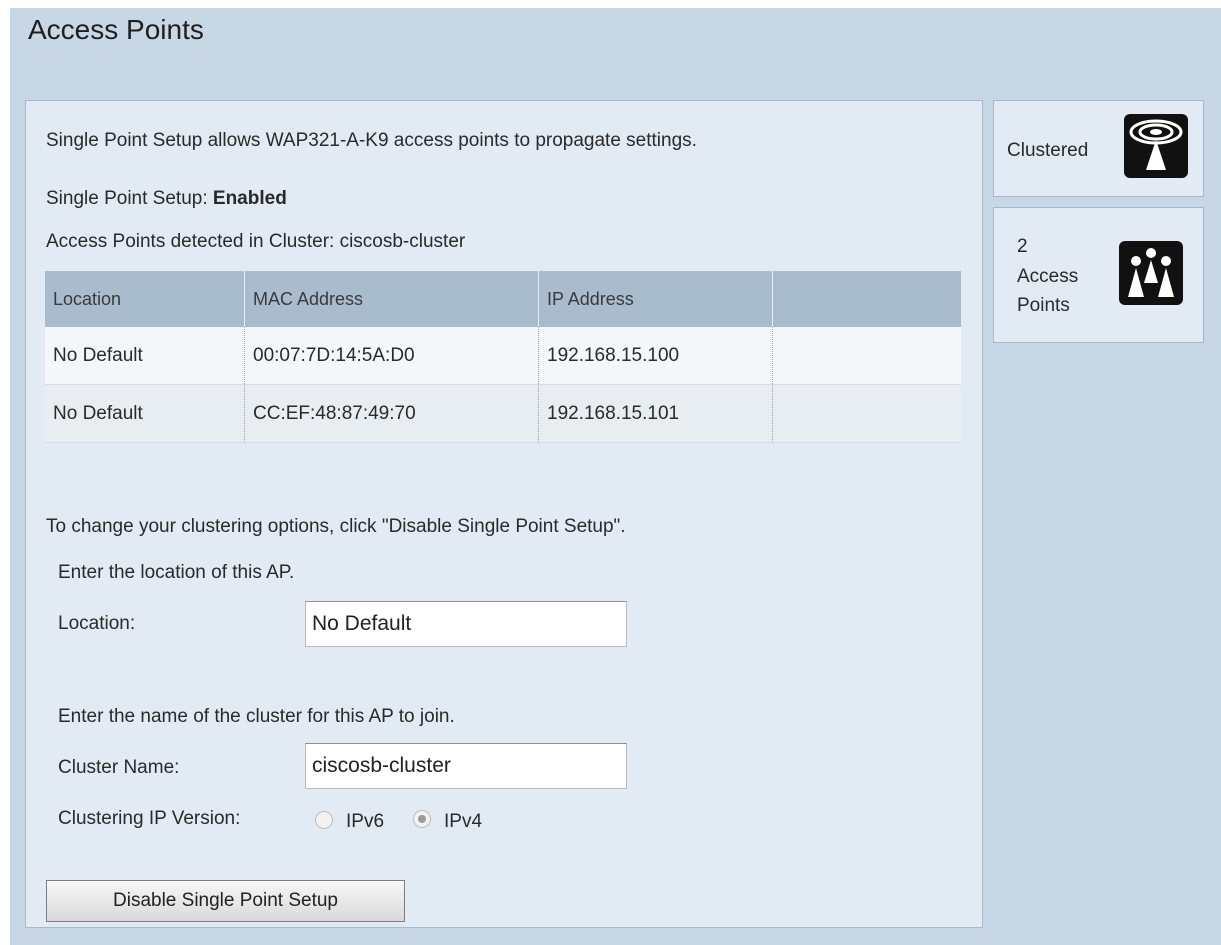 Image resolution: width=1221 pixels, height=945 pixels. I want to click on cluster-name-label: Cluster Name:, so click(119, 767).